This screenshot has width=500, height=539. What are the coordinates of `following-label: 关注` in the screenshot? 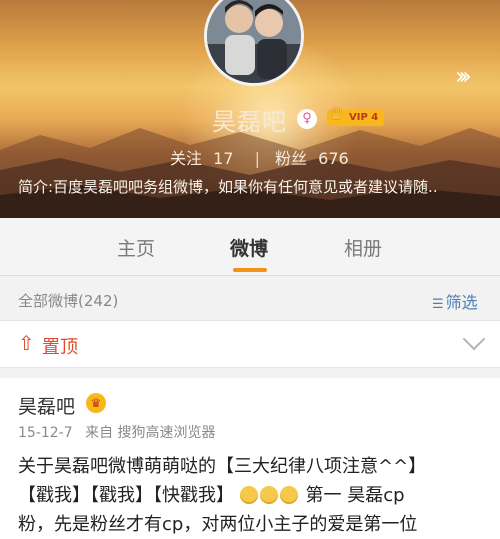 It's located at (186, 158).